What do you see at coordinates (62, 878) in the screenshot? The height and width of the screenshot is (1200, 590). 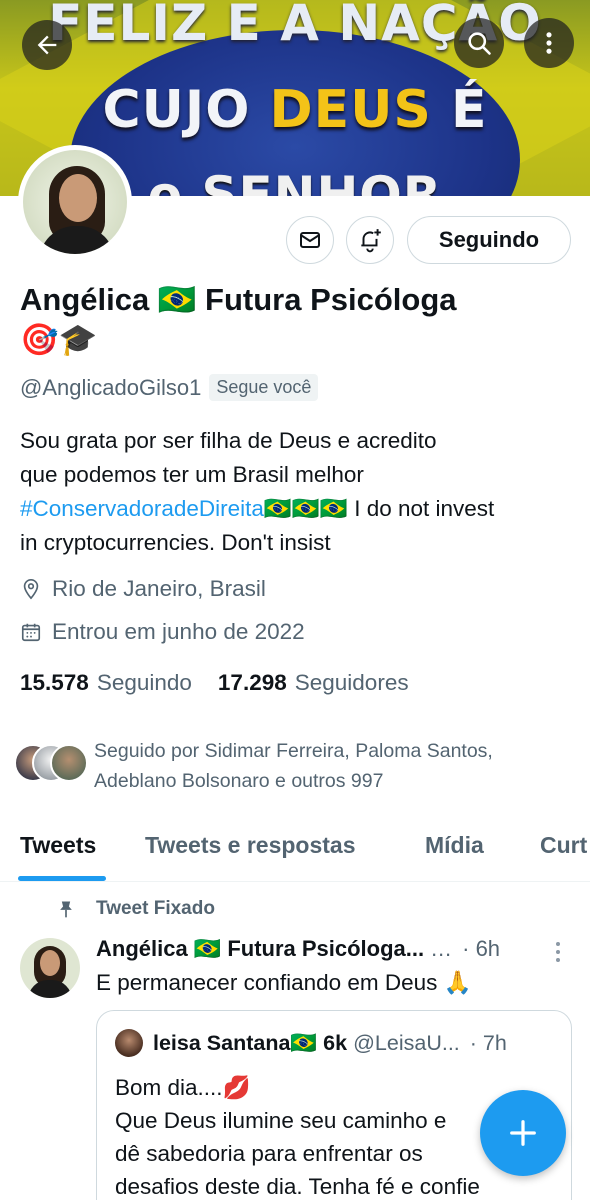 I see `active-tab-indicator` at bounding box center [62, 878].